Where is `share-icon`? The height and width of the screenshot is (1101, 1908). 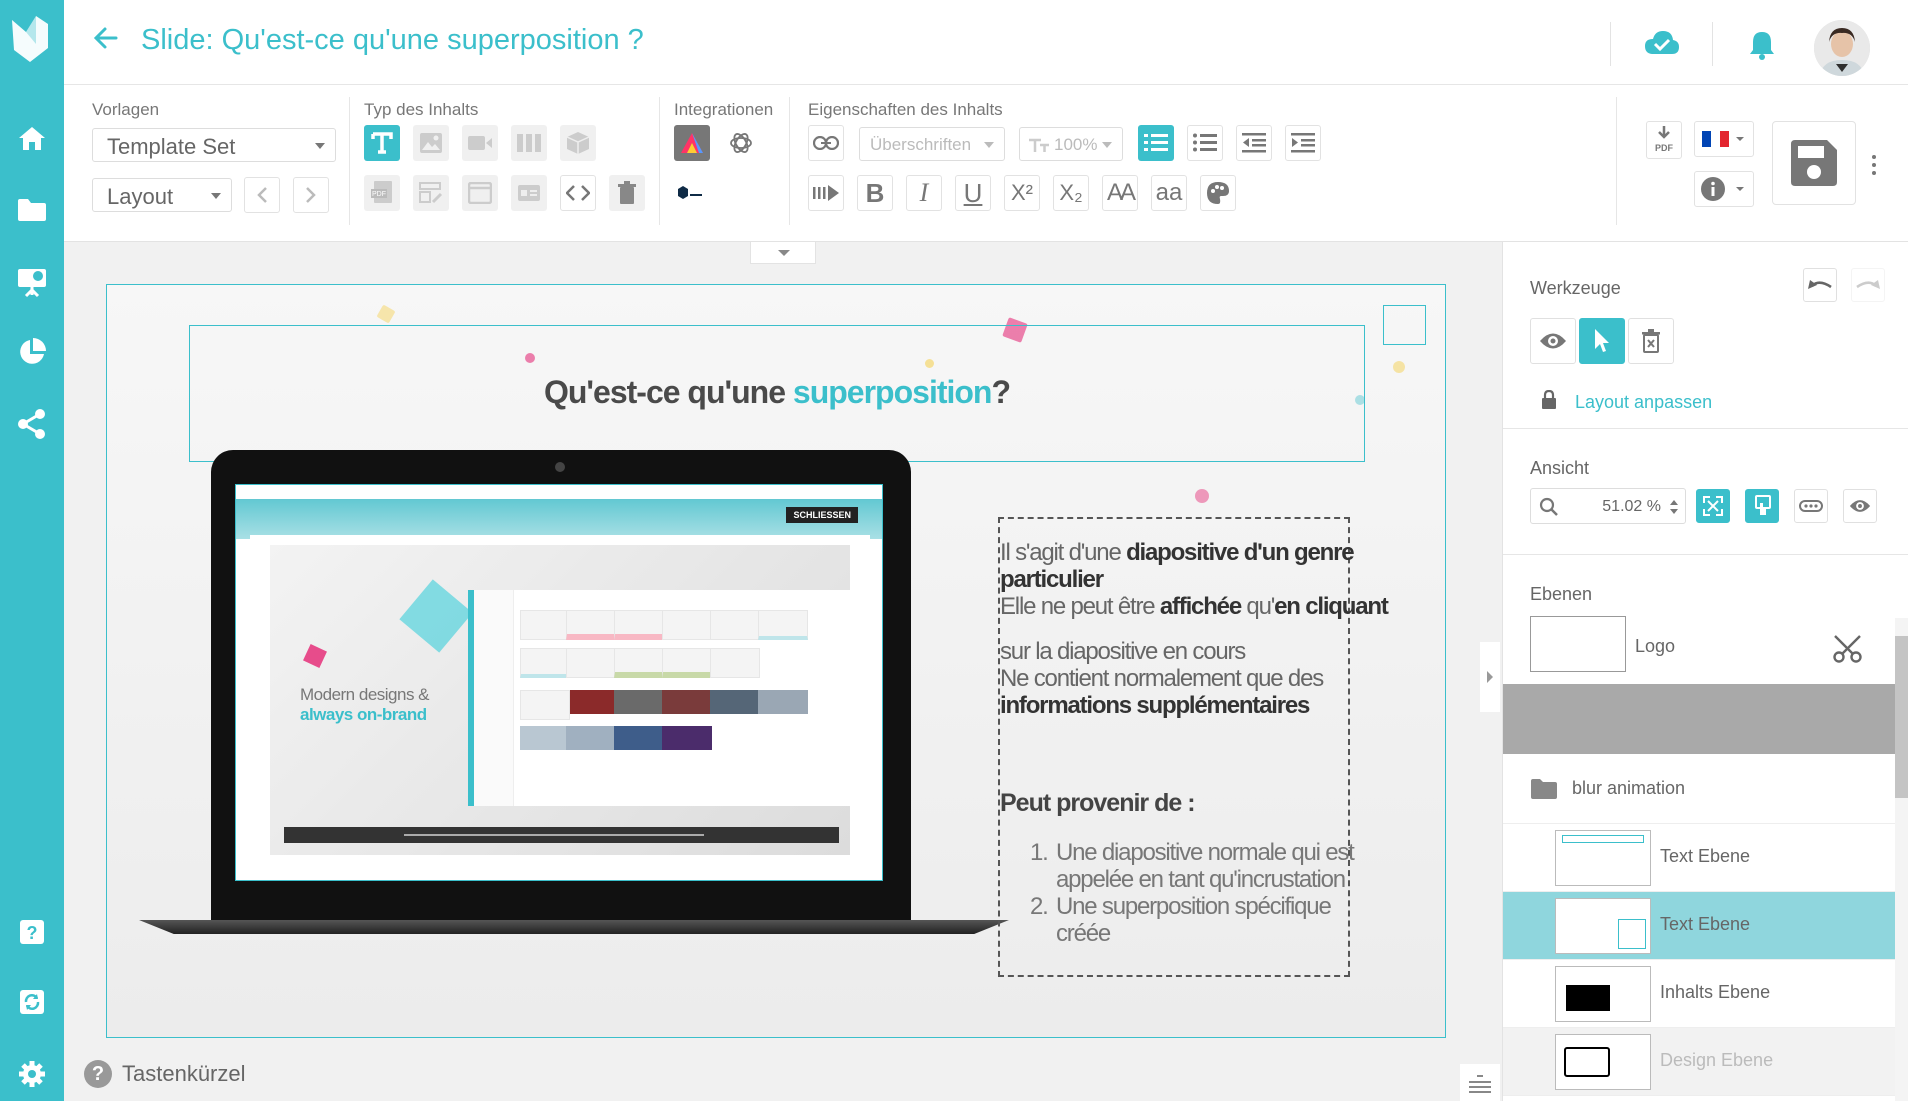 share-icon is located at coordinates (32, 424).